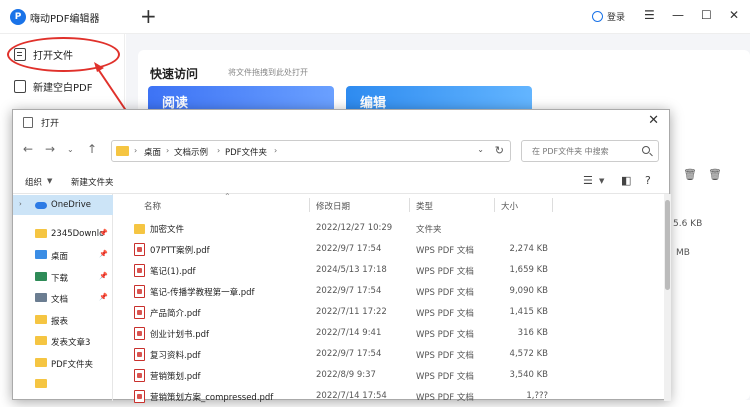 The image size is (750, 407). I want to click on recent-dropdown-icon: ⌄, so click(70, 149).